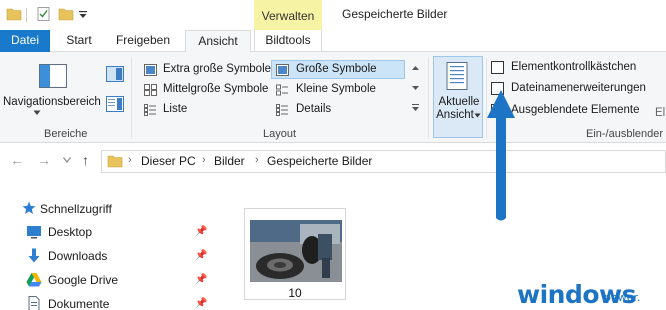  What do you see at coordinates (455, 115) in the screenshot?
I see `current-view-label-2: Ansicht` at bounding box center [455, 115].